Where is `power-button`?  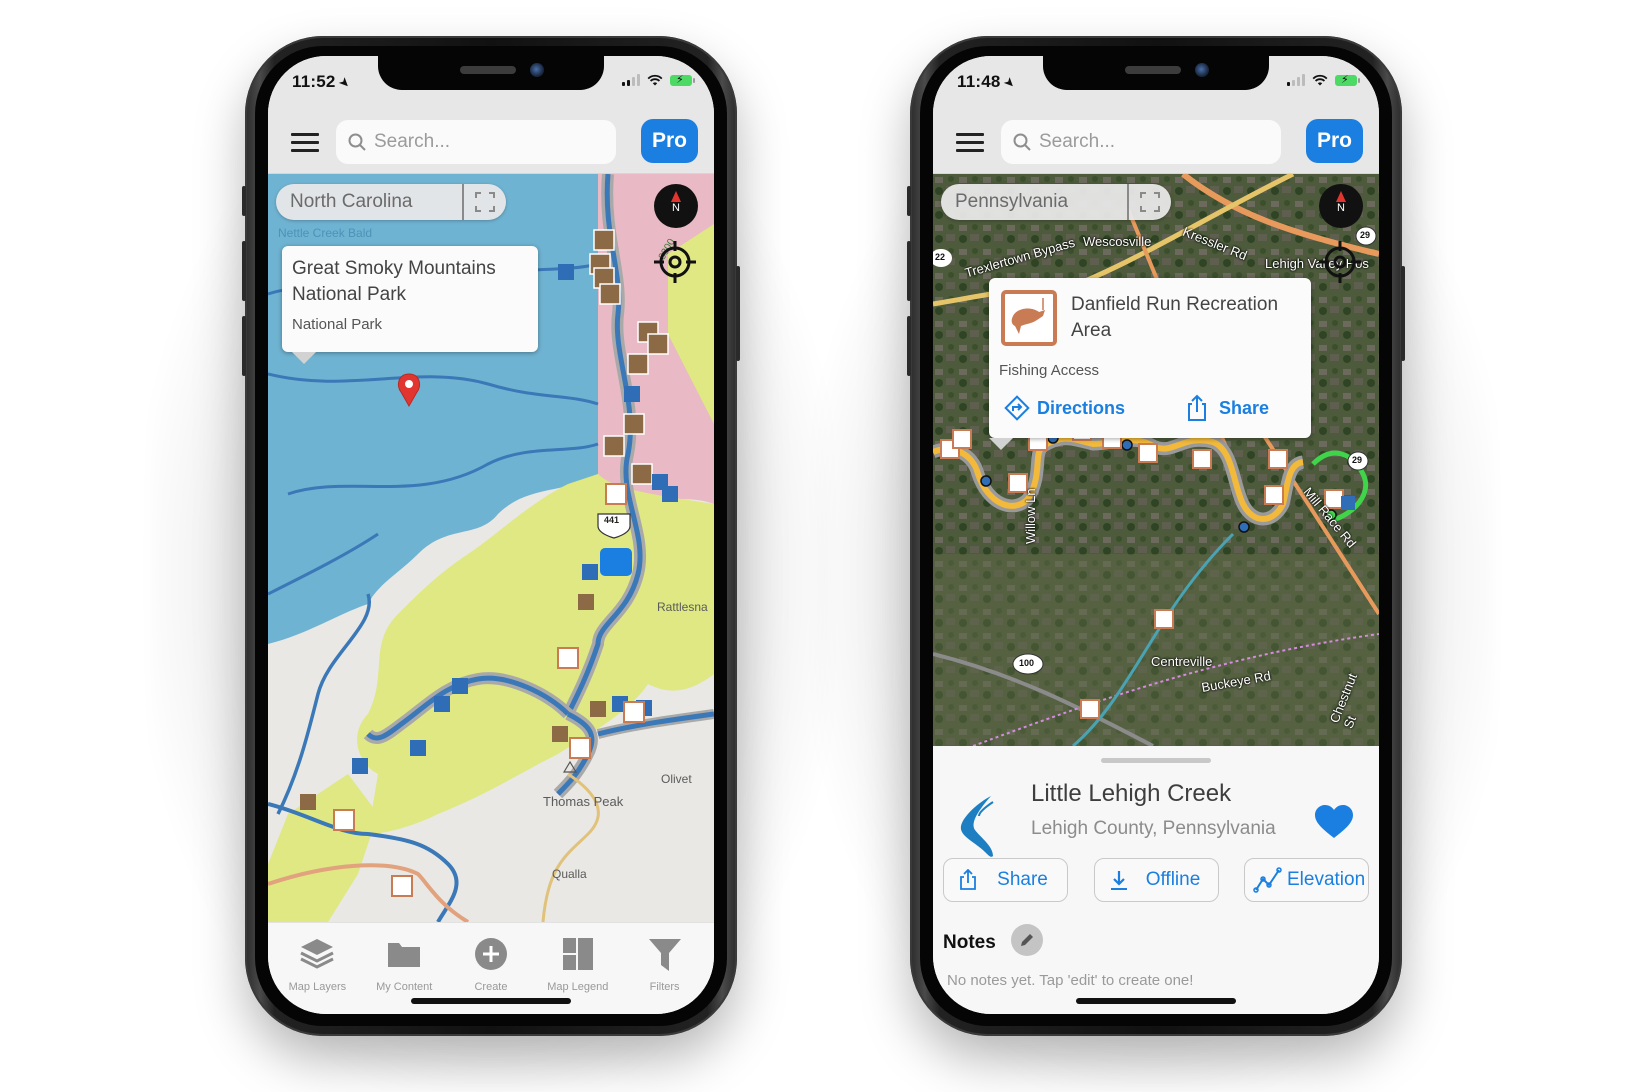
power-button is located at coordinates (738, 313).